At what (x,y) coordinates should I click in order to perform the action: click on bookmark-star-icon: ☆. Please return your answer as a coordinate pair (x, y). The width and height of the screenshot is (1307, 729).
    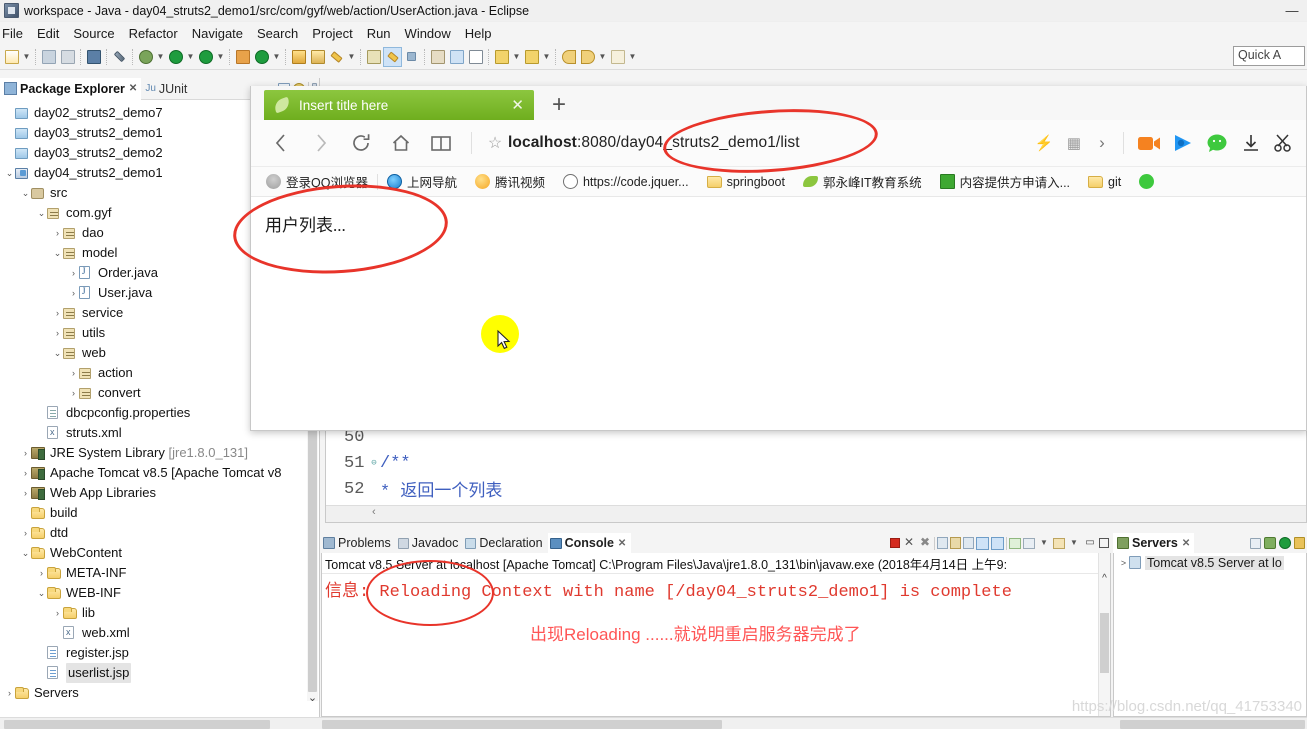
    Looking at the image, I should click on (495, 143).